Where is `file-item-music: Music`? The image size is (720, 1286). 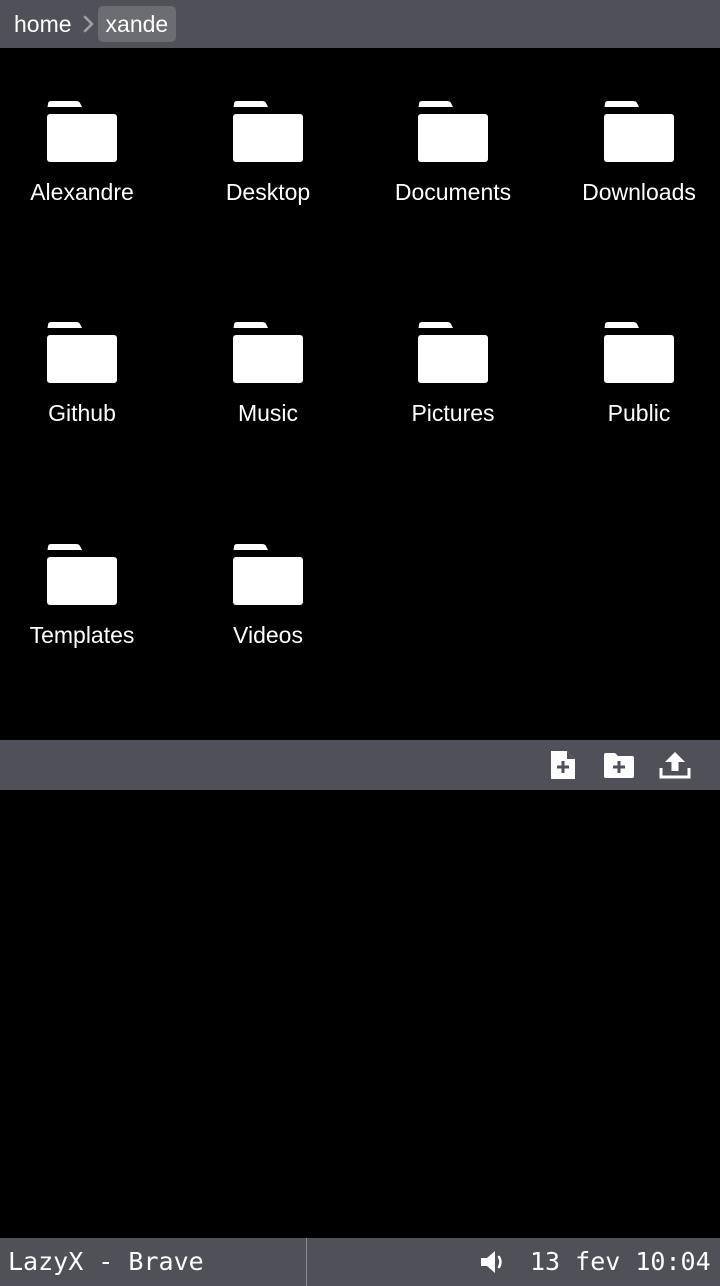
file-item-music: Music is located at coordinates (268, 369).